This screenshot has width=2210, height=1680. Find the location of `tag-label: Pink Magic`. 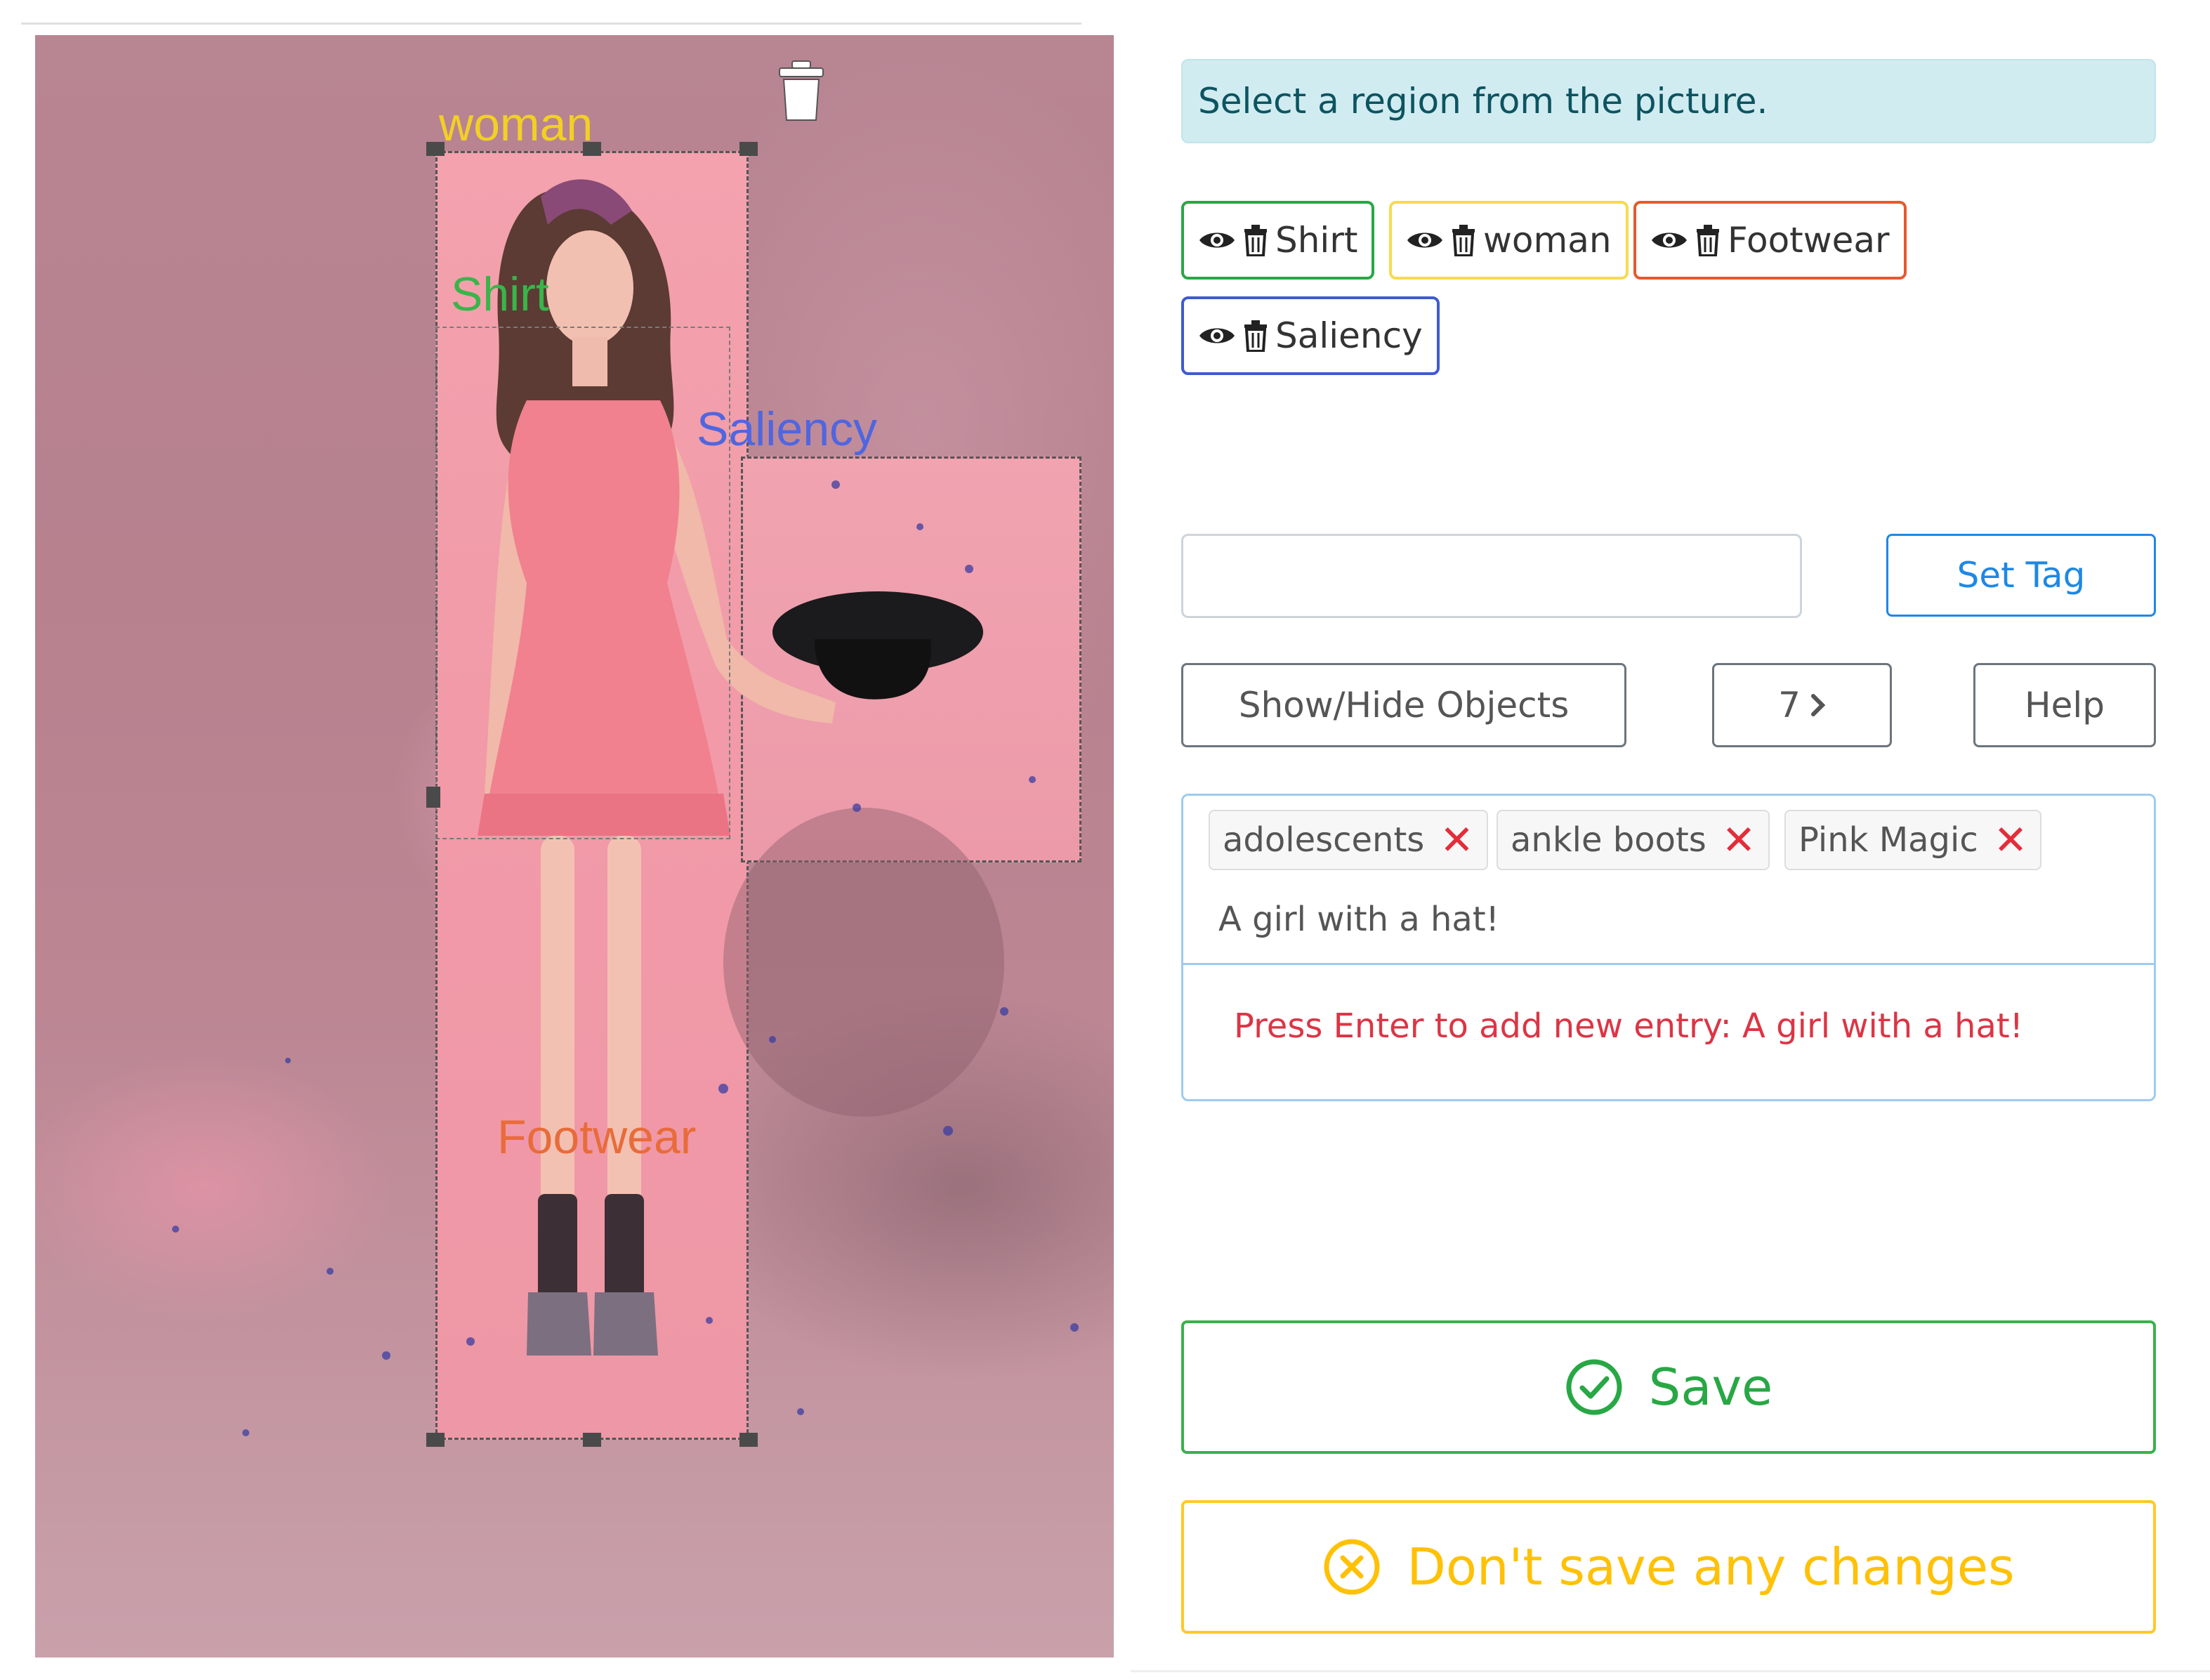

tag-label: Pink Magic is located at coordinates (1888, 840).